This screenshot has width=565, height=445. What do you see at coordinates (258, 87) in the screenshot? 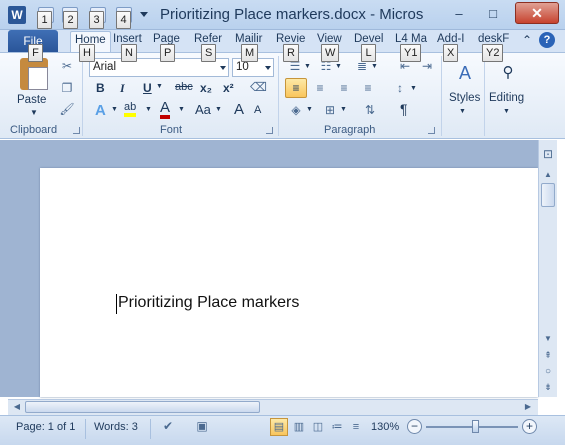
I see `clear-formatting-icon: ⌫` at bounding box center [258, 87].